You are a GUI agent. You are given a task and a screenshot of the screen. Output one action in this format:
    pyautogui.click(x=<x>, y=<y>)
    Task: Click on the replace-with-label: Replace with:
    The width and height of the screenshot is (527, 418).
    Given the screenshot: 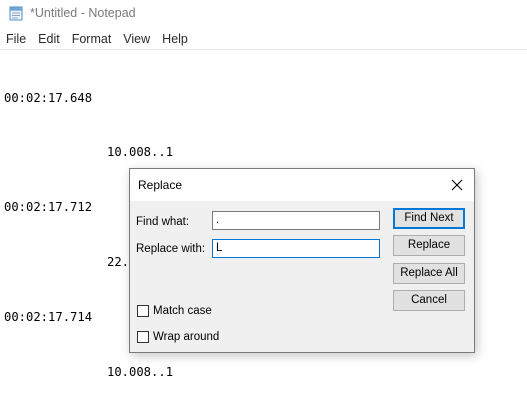 What is the action you would take?
    pyautogui.click(x=171, y=249)
    